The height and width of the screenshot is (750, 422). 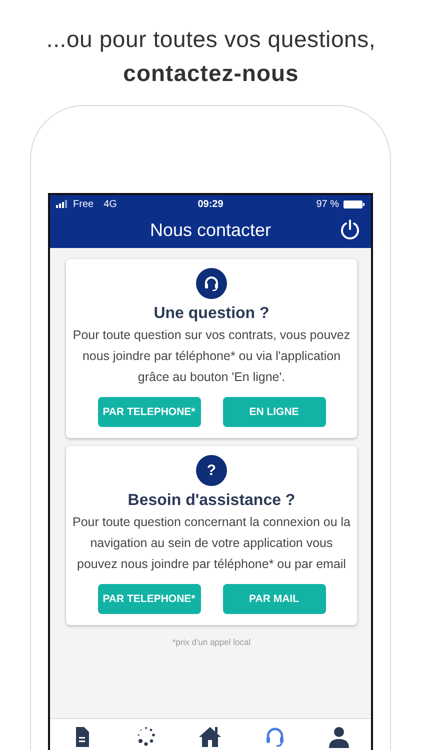 I want to click on action-button: PAR MAIL, so click(x=274, y=599).